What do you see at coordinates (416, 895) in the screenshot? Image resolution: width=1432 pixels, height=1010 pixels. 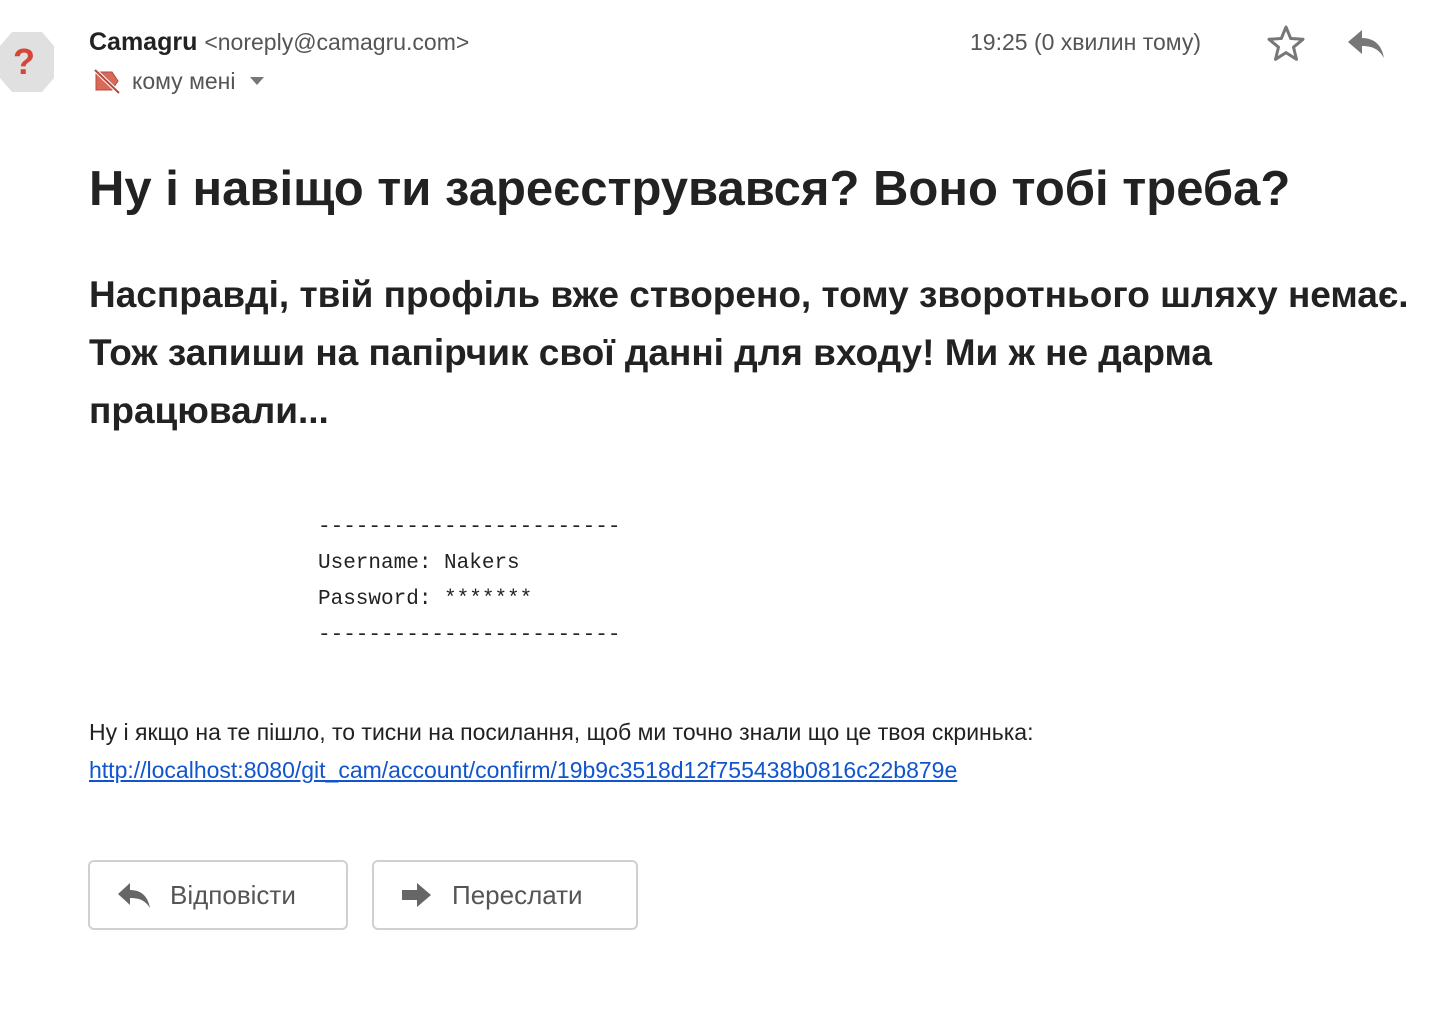 I see `forward-icon` at bounding box center [416, 895].